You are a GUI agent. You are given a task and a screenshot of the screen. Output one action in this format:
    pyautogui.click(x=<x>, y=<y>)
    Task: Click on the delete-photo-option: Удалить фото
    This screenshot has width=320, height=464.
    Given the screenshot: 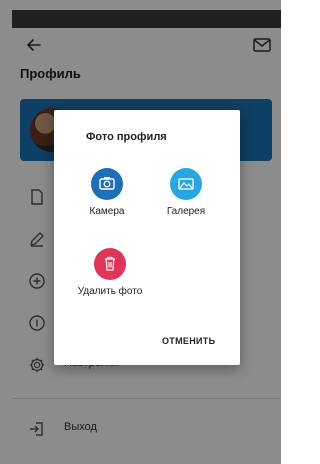 What is the action you would take?
    pyautogui.click(x=110, y=273)
    